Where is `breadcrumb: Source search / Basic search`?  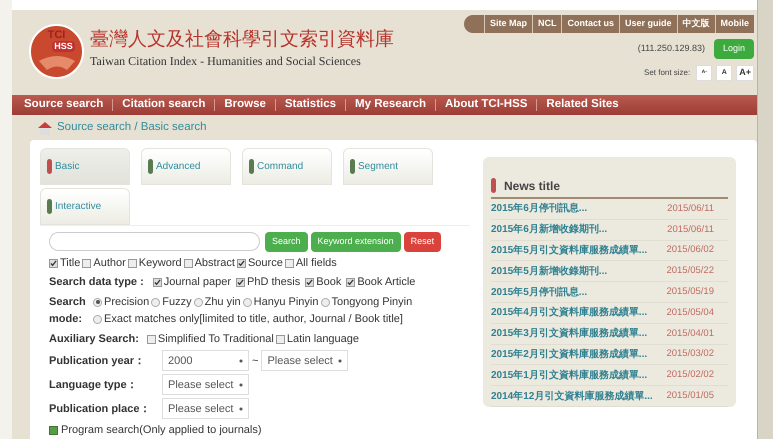
breadcrumb: Source search / Basic search is located at coordinates (132, 127).